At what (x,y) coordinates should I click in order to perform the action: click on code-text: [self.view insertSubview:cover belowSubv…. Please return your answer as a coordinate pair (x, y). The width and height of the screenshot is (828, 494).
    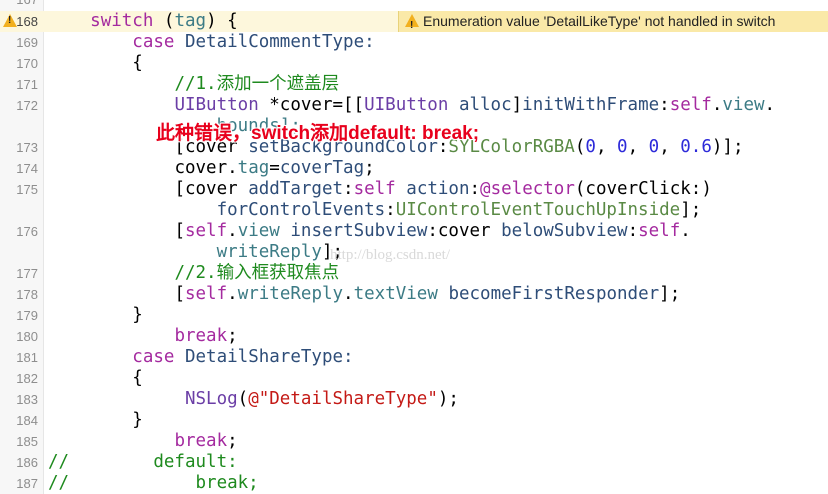
    Looking at the image, I should click on (432, 231).